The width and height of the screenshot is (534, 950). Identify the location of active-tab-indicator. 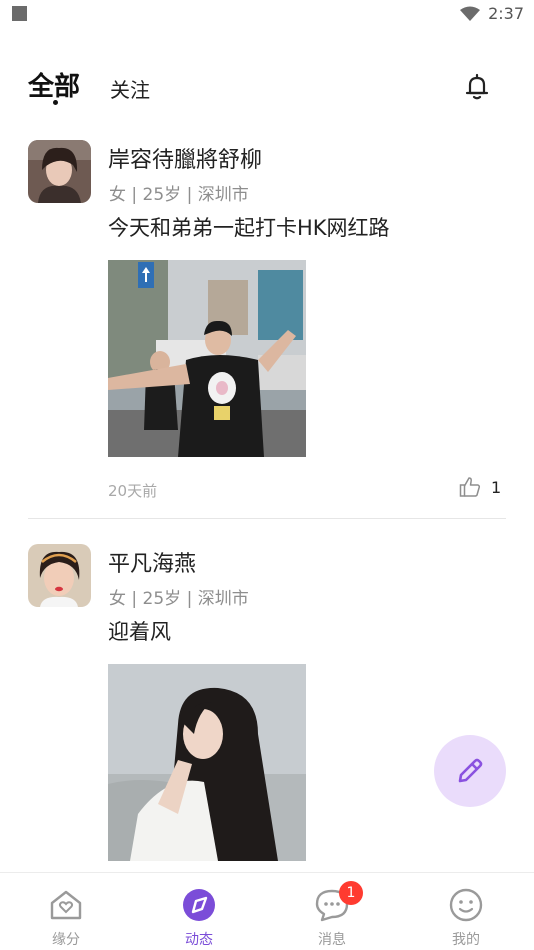
(55, 102).